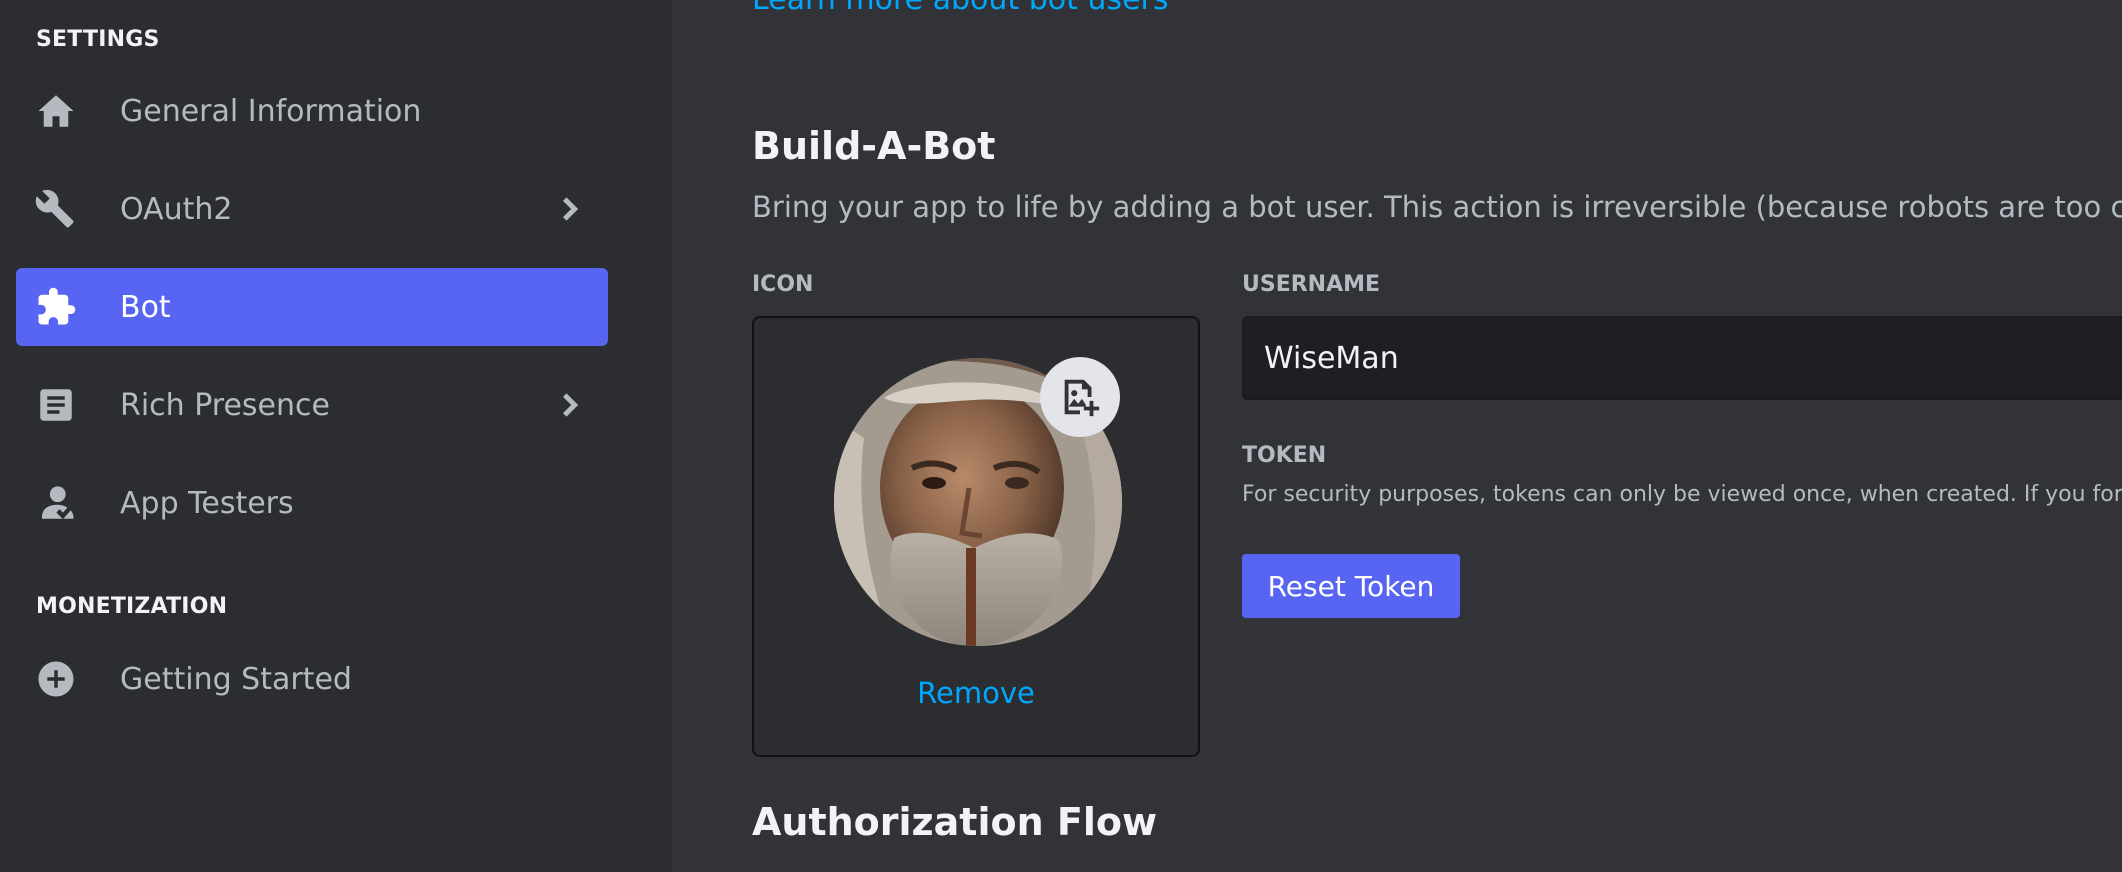  Describe the element at coordinates (56, 209) in the screenshot. I see `wrench-icon` at that location.